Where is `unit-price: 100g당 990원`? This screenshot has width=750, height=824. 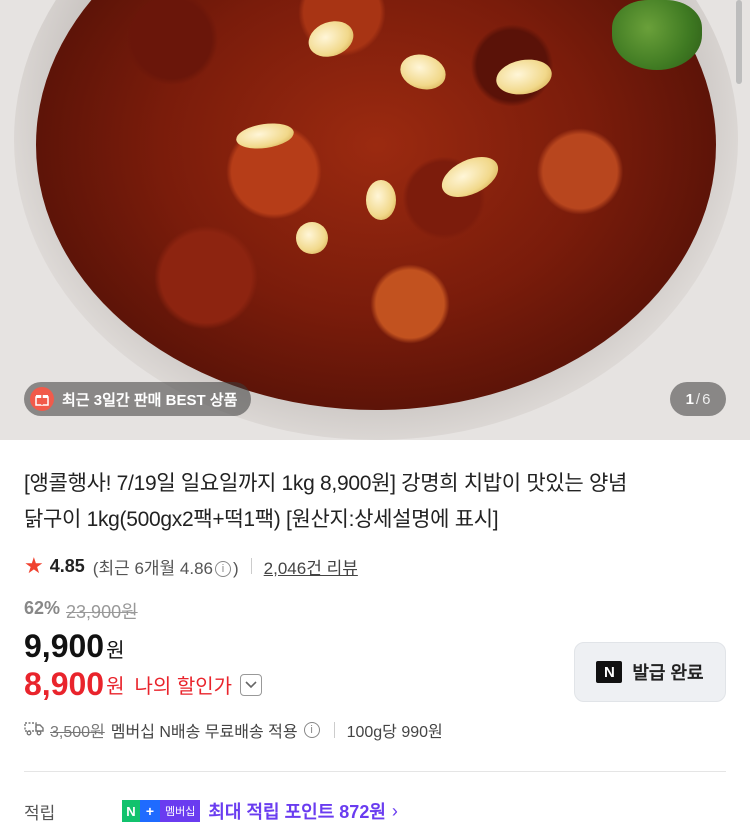
unit-price: 100g당 990원 is located at coordinates (394, 732).